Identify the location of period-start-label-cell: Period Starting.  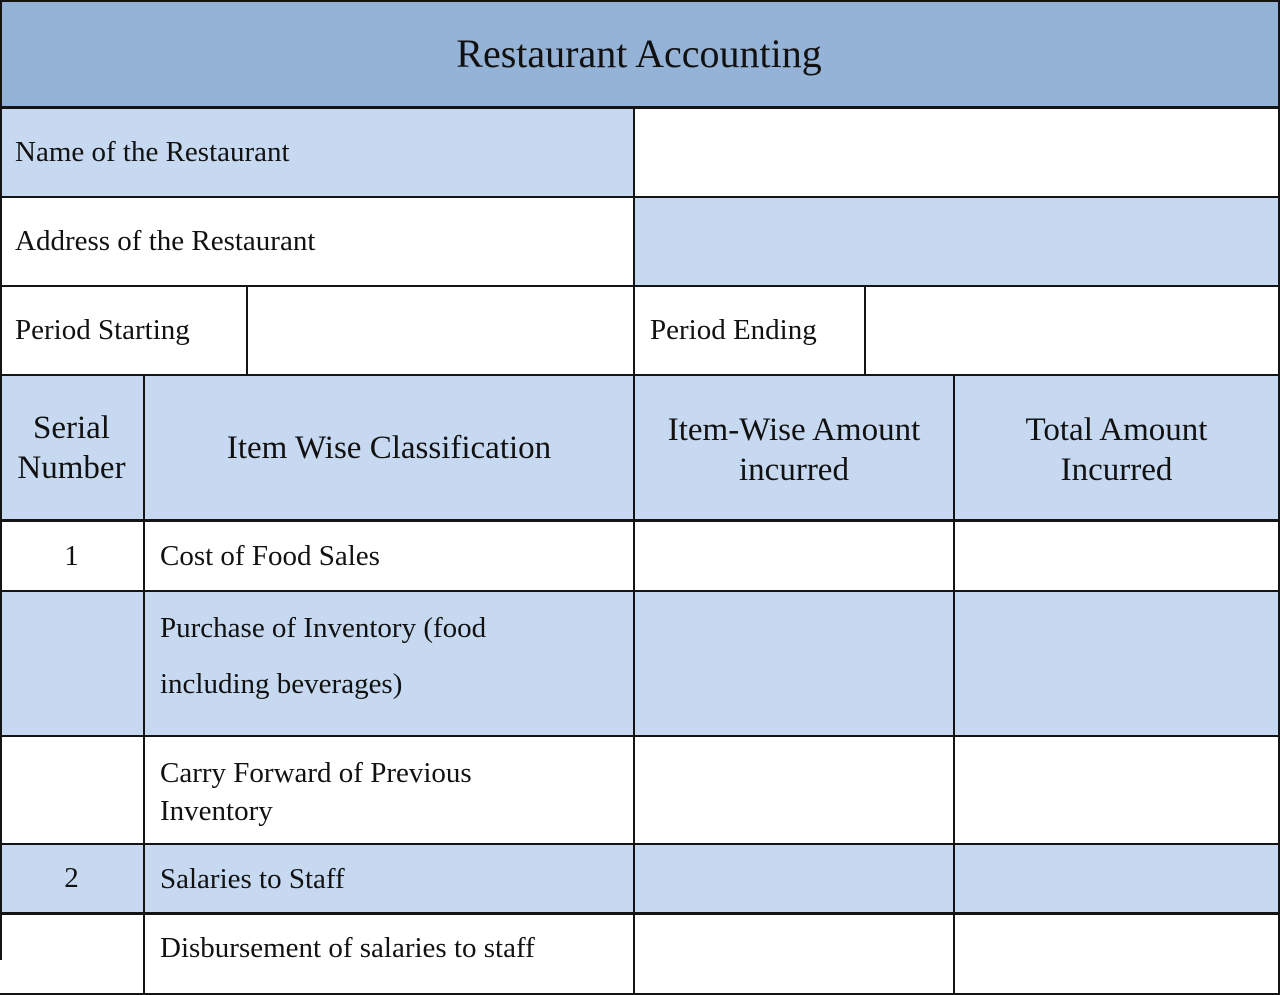
(124, 331).